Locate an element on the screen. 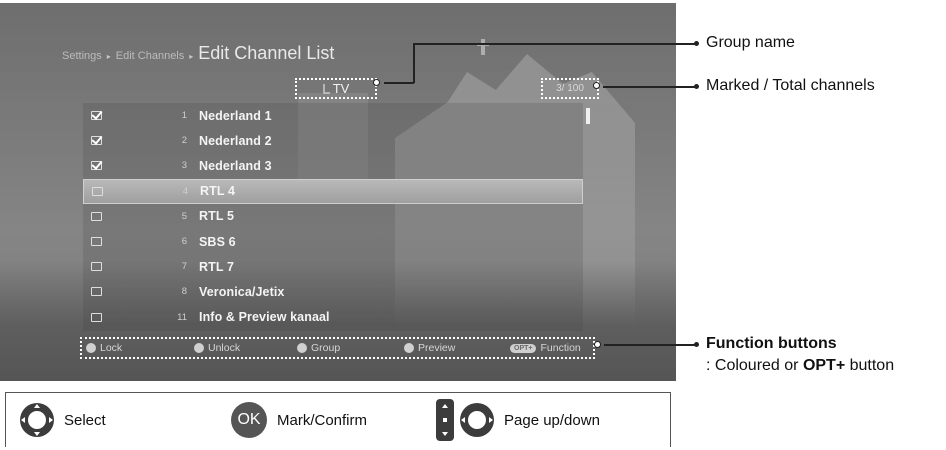  group-icon is located at coordinates (326, 88).